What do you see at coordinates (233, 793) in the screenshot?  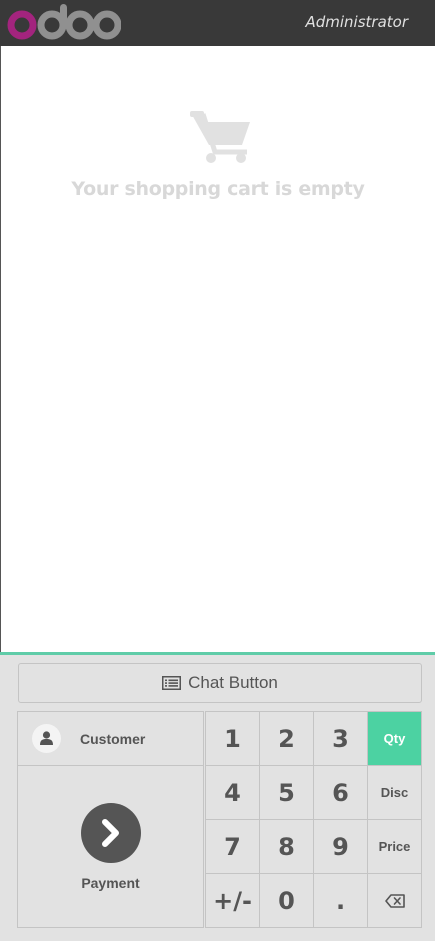 I see `numpad-key-4: 4` at bounding box center [233, 793].